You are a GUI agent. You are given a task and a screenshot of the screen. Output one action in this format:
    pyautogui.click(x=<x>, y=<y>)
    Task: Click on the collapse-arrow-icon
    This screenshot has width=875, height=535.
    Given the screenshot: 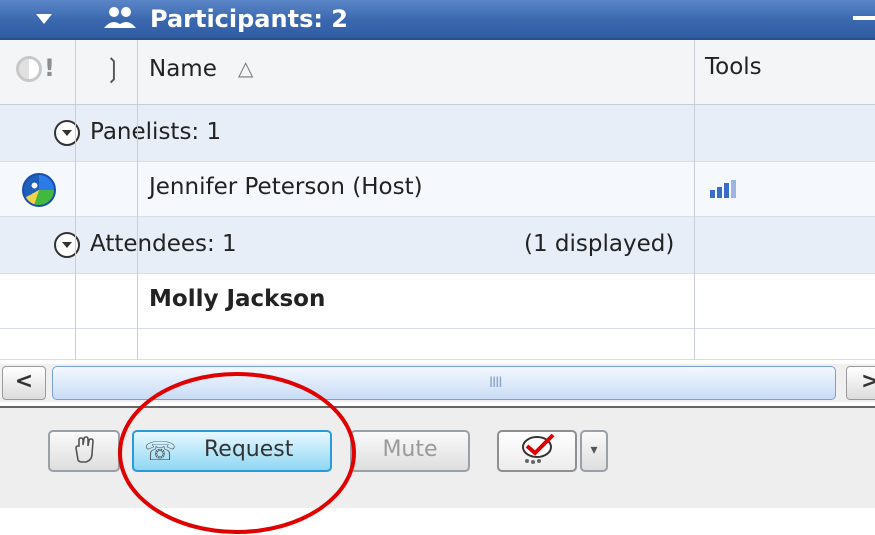 What is the action you would take?
    pyautogui.click(x=44, y=19)
    